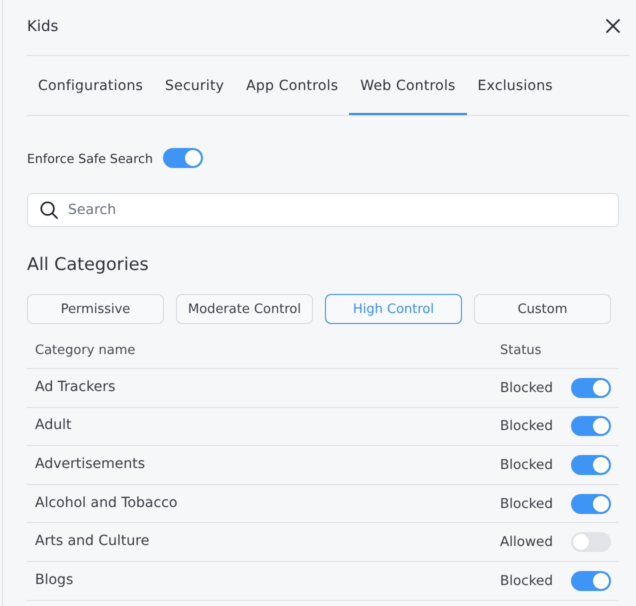 The width and height of the screenshot is (636, 606). Describe the element at coordinates (515, 85) in the screenshot. I see `tab: Exclusions` at that location.